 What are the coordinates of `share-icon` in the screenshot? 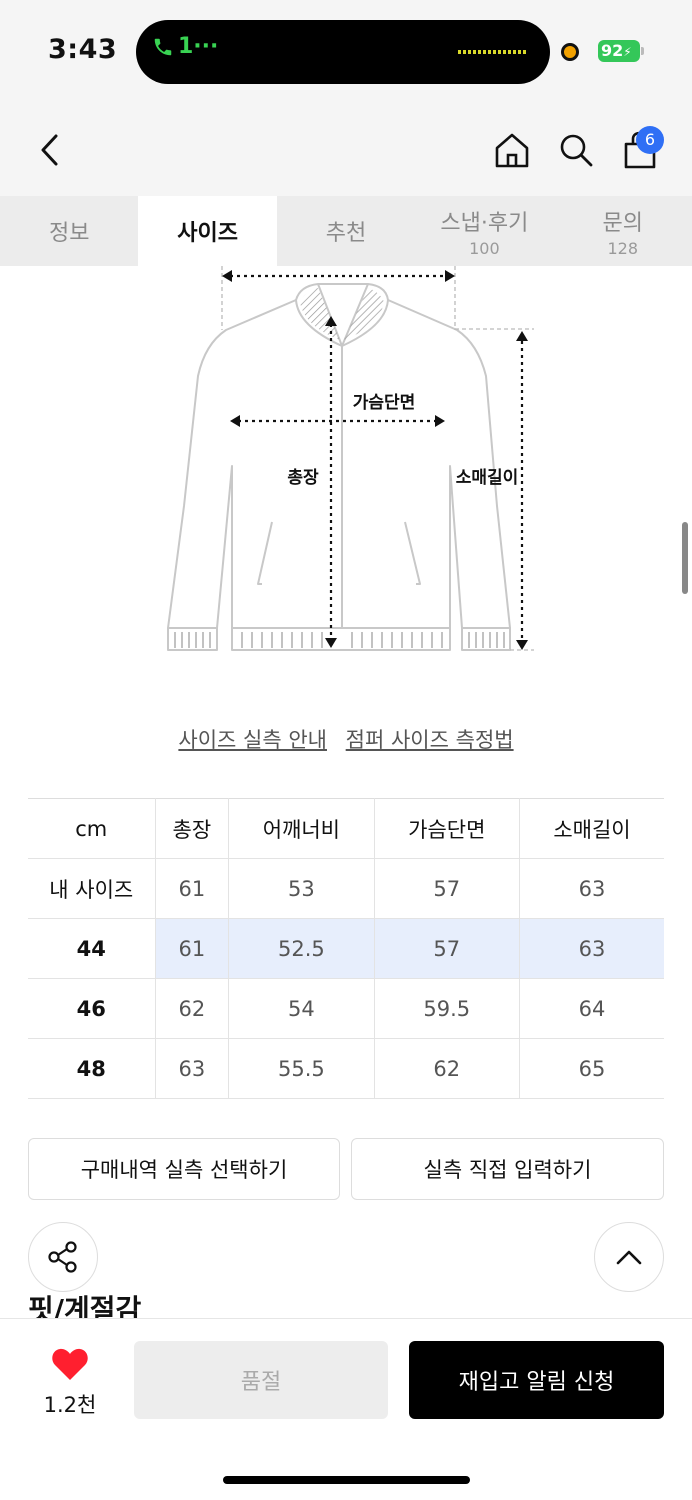 It's located at (62, 1257).